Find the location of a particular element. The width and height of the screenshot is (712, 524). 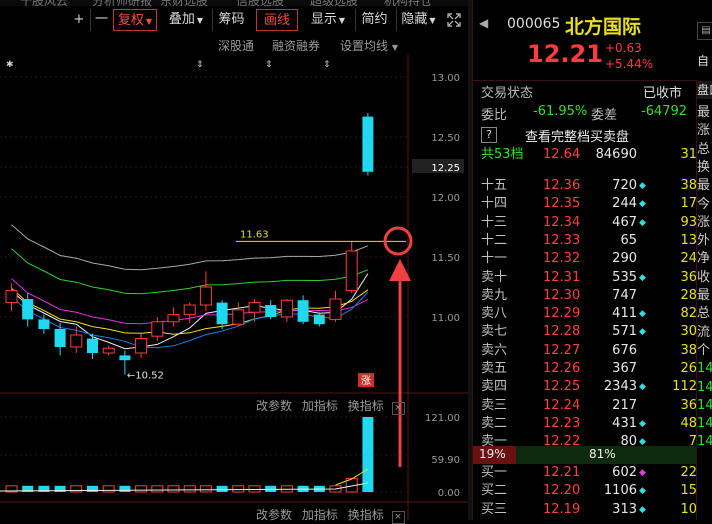

sell-row: 卖十 12.31 535 ◆ 36 is located at coordinates (585, 278).